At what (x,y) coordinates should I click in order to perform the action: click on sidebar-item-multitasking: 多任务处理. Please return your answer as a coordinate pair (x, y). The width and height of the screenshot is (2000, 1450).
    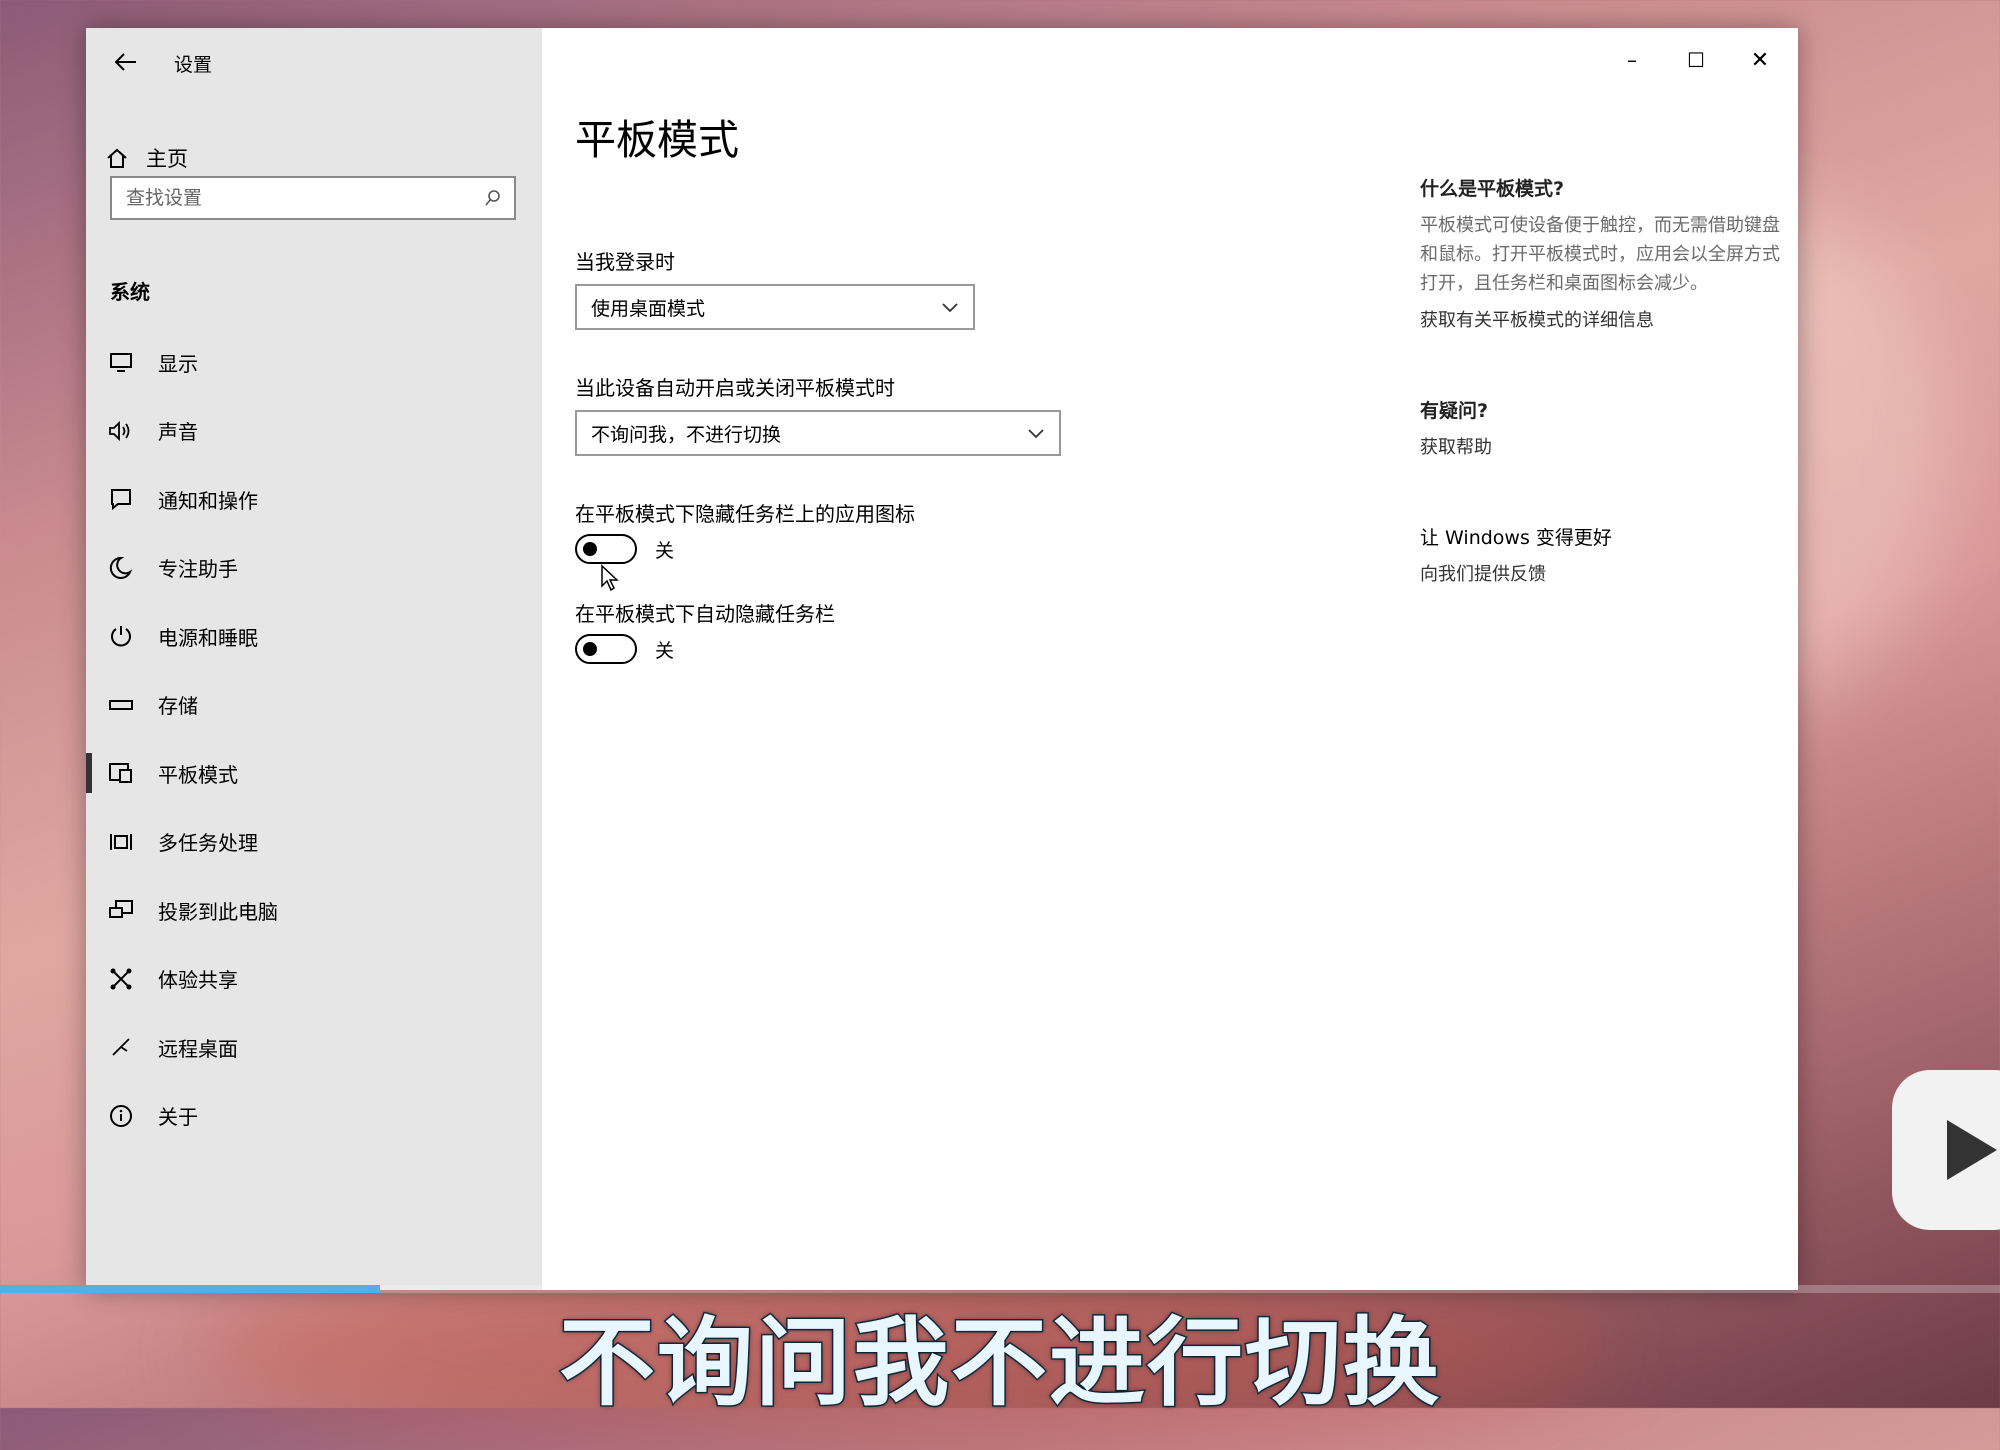
    Looking at the image, I should click on (314, 842).